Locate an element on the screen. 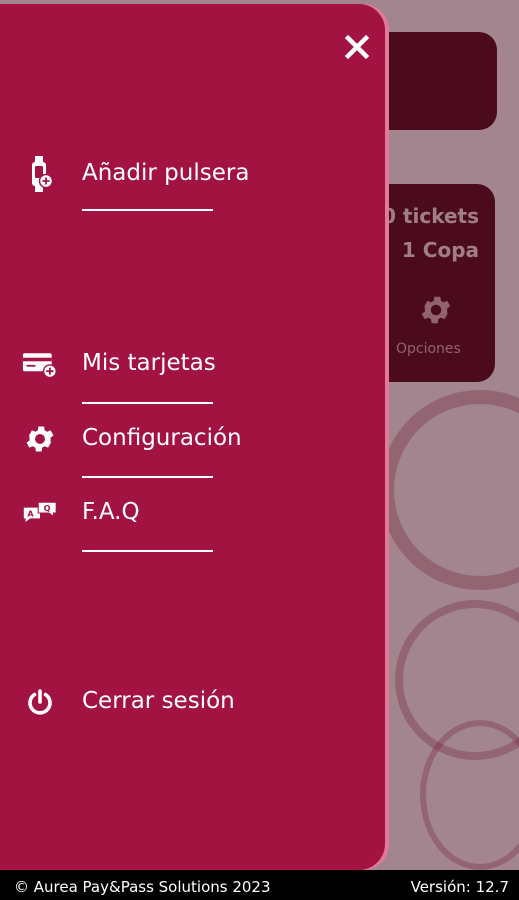  gear-icon is located at coordinates (40, 439).